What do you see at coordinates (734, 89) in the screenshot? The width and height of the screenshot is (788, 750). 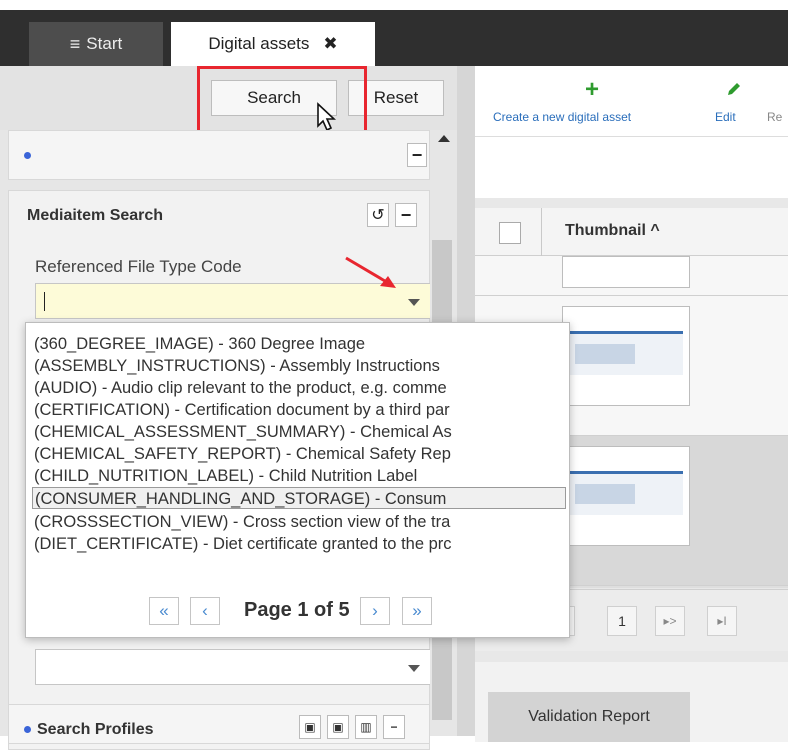 I see `pencil-icon` at bounding box center [734, 89].